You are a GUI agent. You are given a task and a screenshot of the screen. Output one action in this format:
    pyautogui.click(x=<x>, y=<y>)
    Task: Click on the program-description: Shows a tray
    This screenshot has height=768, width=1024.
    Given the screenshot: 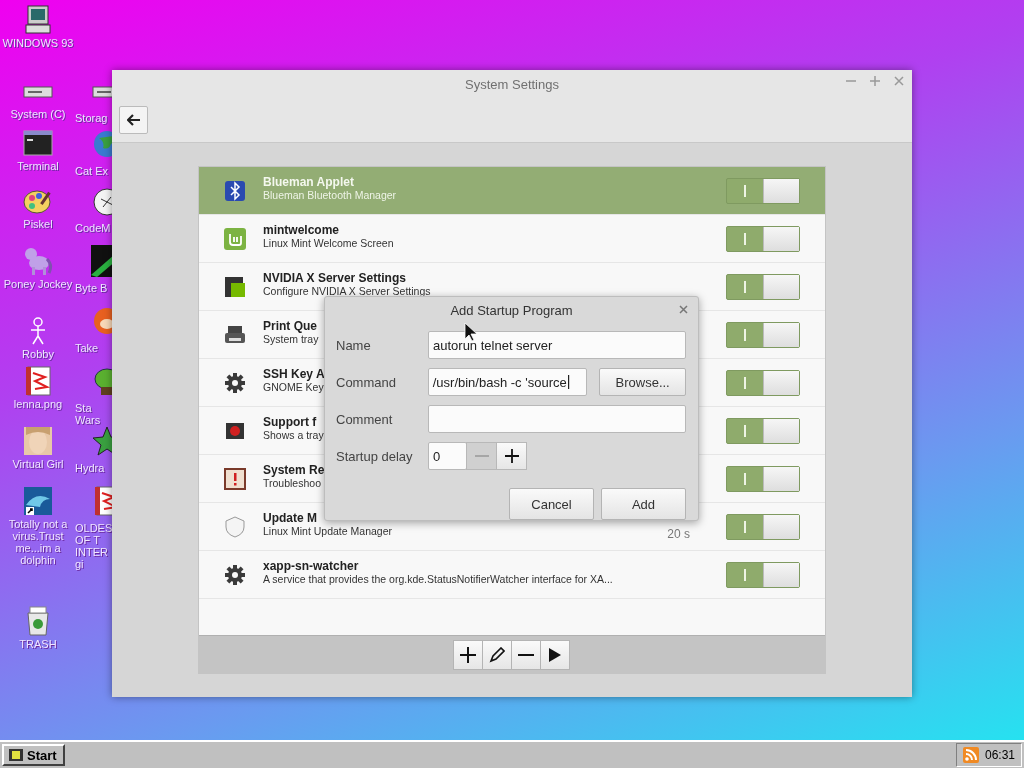 What is the action you would take?
    pyautogui.click(x=293, y=435)
    